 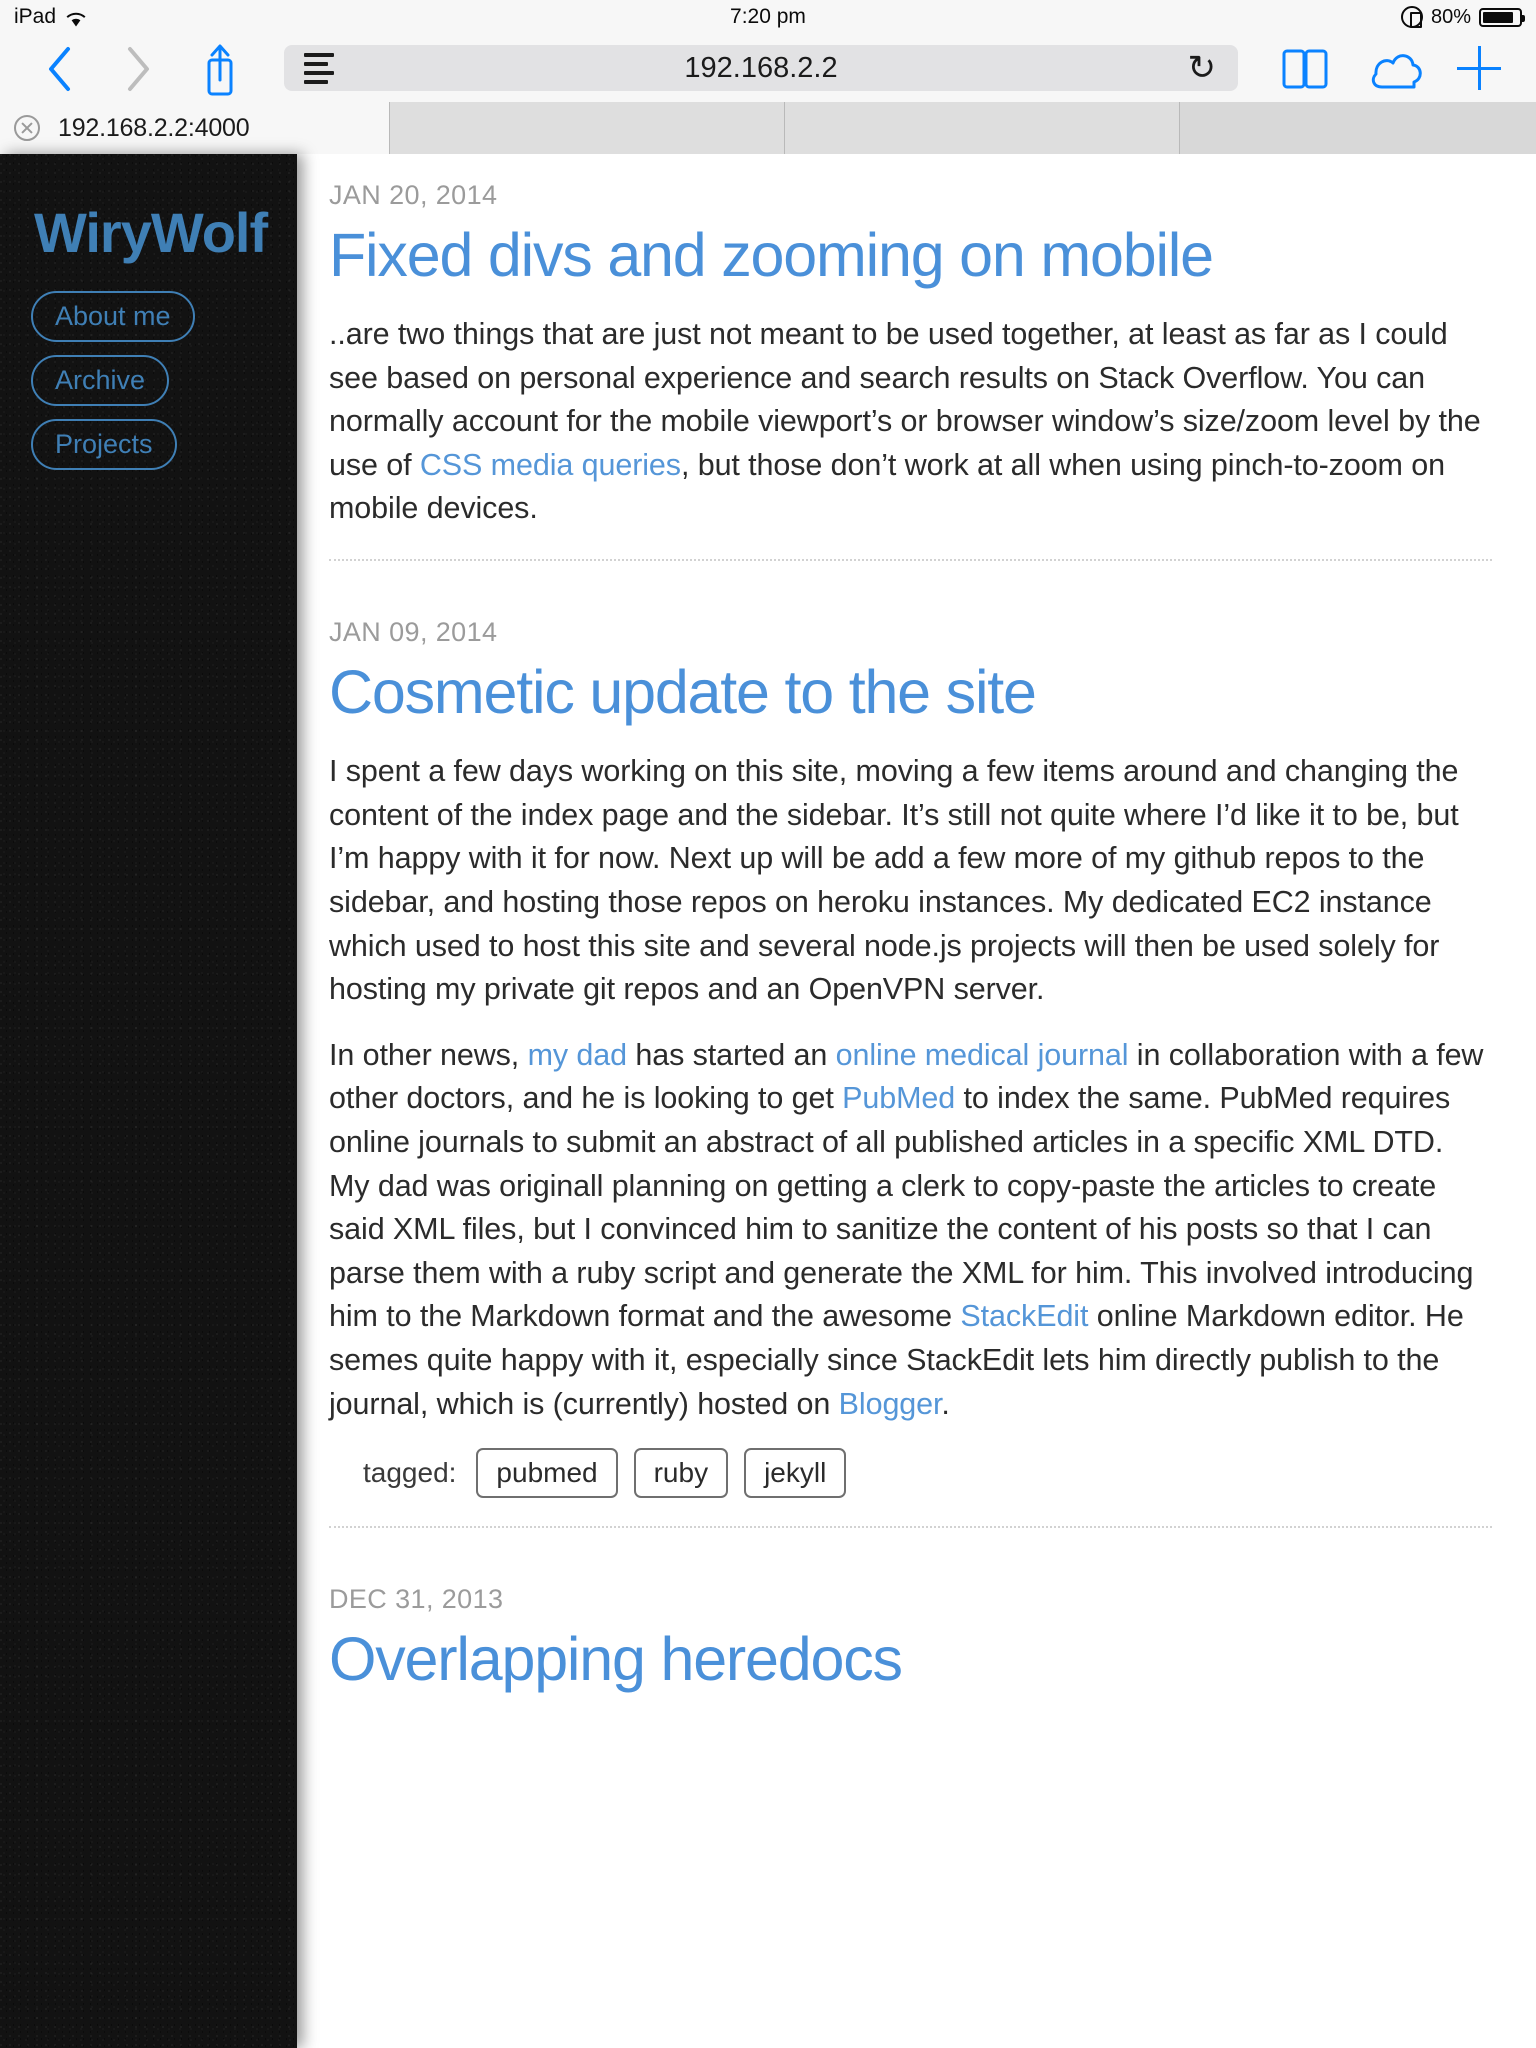 I want to click on inline-link: Blogger, so click(x=890, y=1404).